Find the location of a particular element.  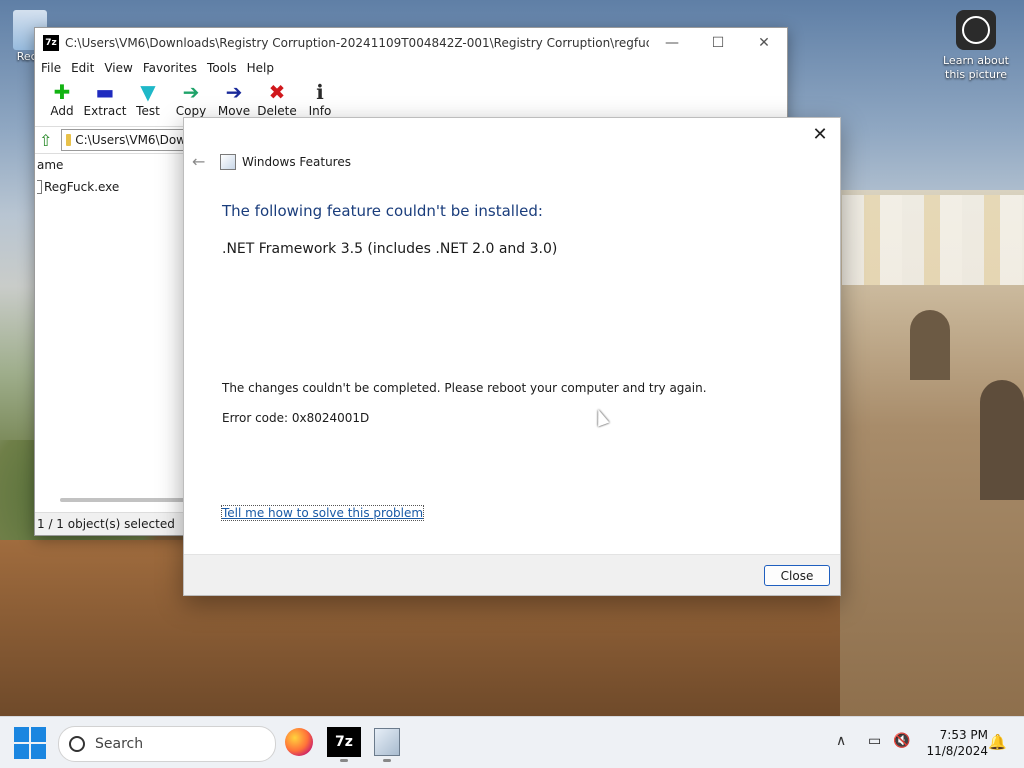

camera-icon is located at coordinates (976, 30).